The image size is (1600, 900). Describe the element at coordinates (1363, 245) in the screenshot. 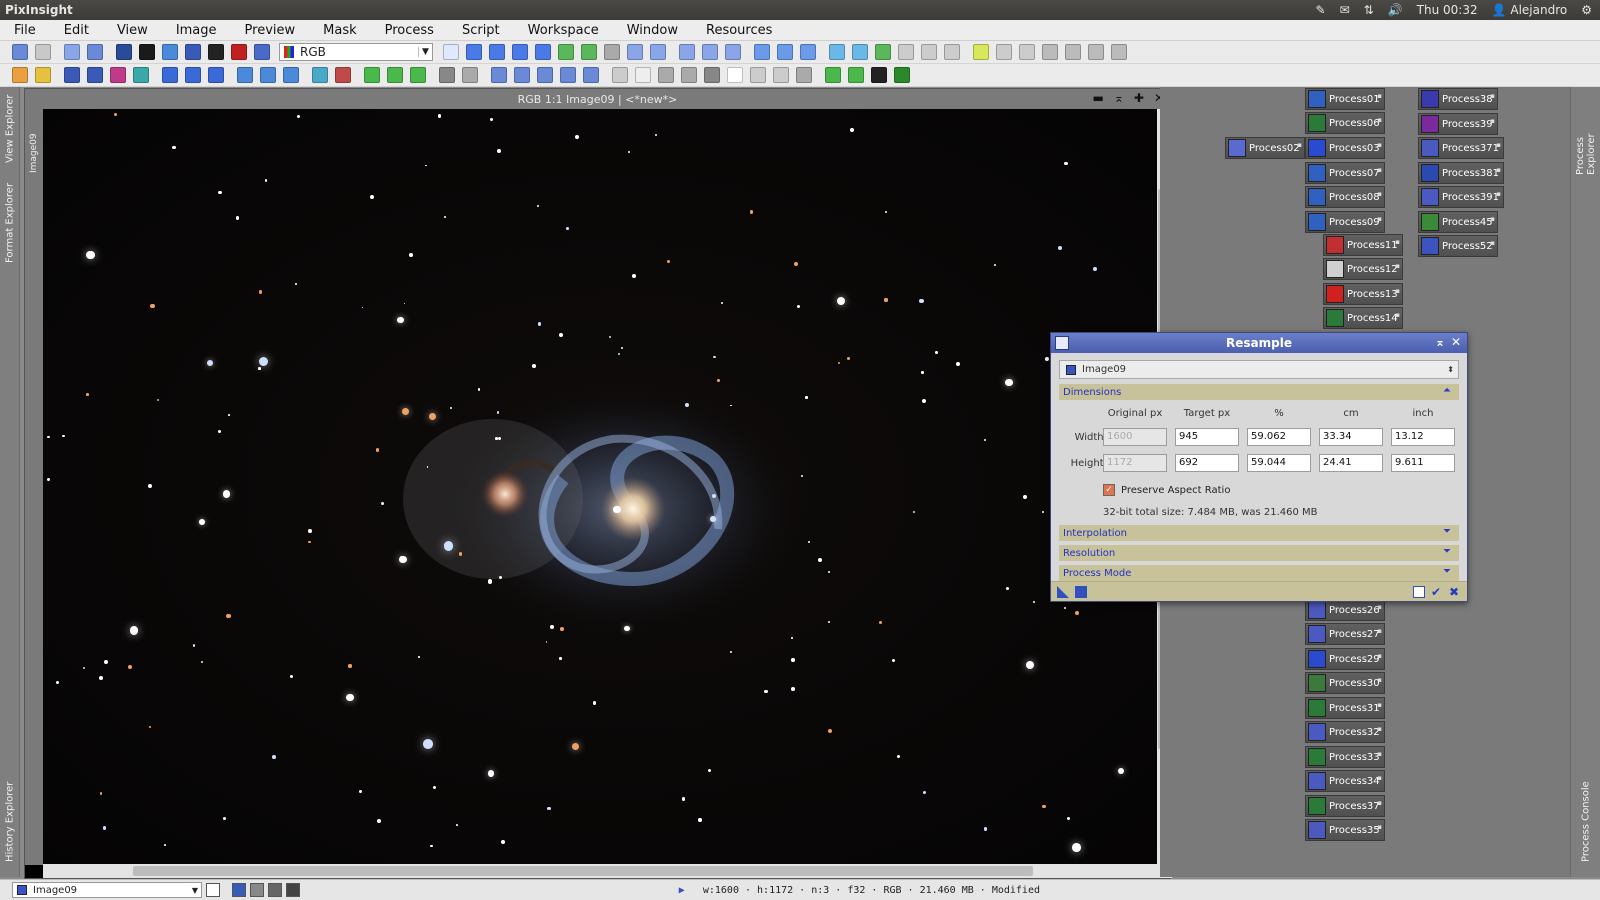

I see `process-icon-process11: Process11 ▪` at that location.